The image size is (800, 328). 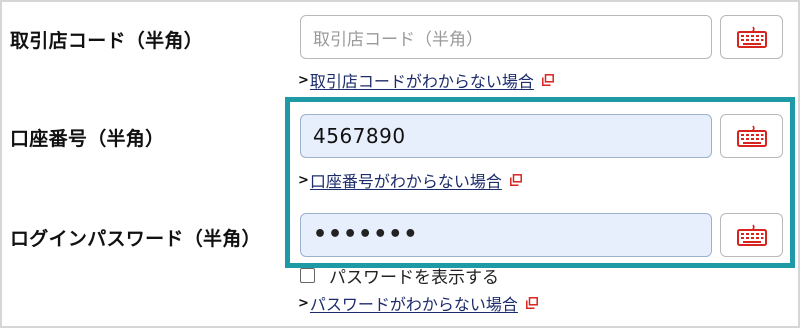 What do you see at coordinates (406, 180) in the screenshot?
I see `account-number-help-link: 口座番号がわからない場合` at bounding box center [406, 180].